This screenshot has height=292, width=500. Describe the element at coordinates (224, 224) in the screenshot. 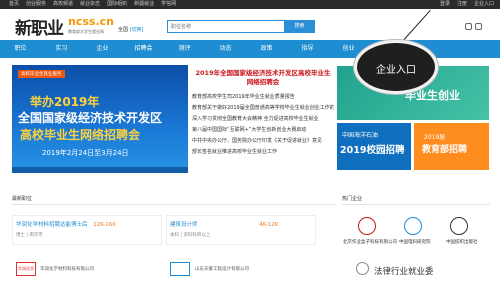

I see `job-row: 建筑设计师 4K-12K` at that location.